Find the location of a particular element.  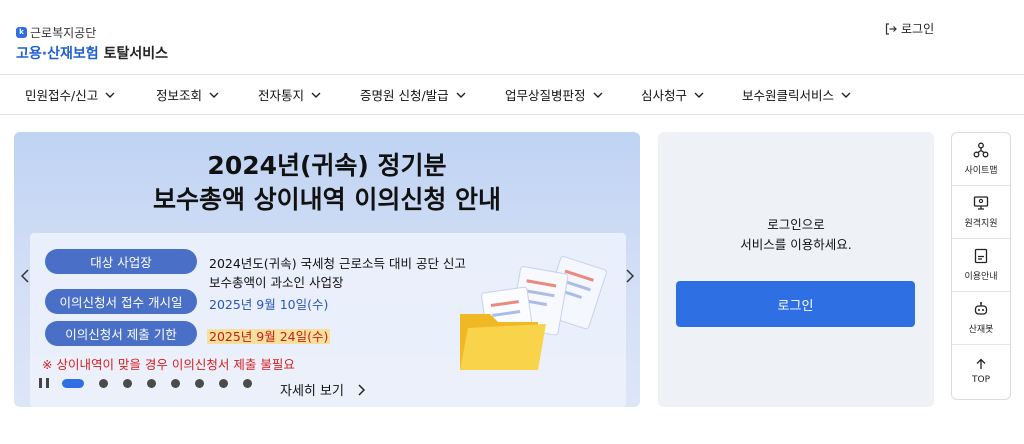

quick-item-label: 이용안내 is located at coordinates (981, 277).